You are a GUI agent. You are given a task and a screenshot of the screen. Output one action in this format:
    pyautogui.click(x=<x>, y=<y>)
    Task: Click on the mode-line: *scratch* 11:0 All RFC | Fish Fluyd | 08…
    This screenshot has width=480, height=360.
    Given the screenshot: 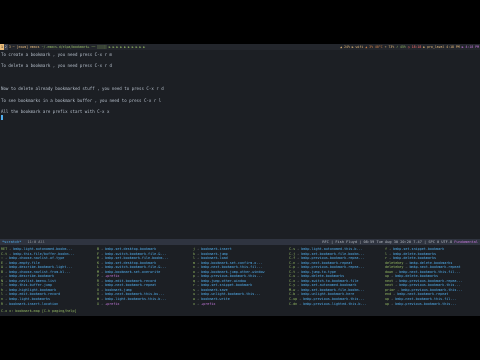 What is the action you would take?
    pyautogui.click(x=240, y=242)
    